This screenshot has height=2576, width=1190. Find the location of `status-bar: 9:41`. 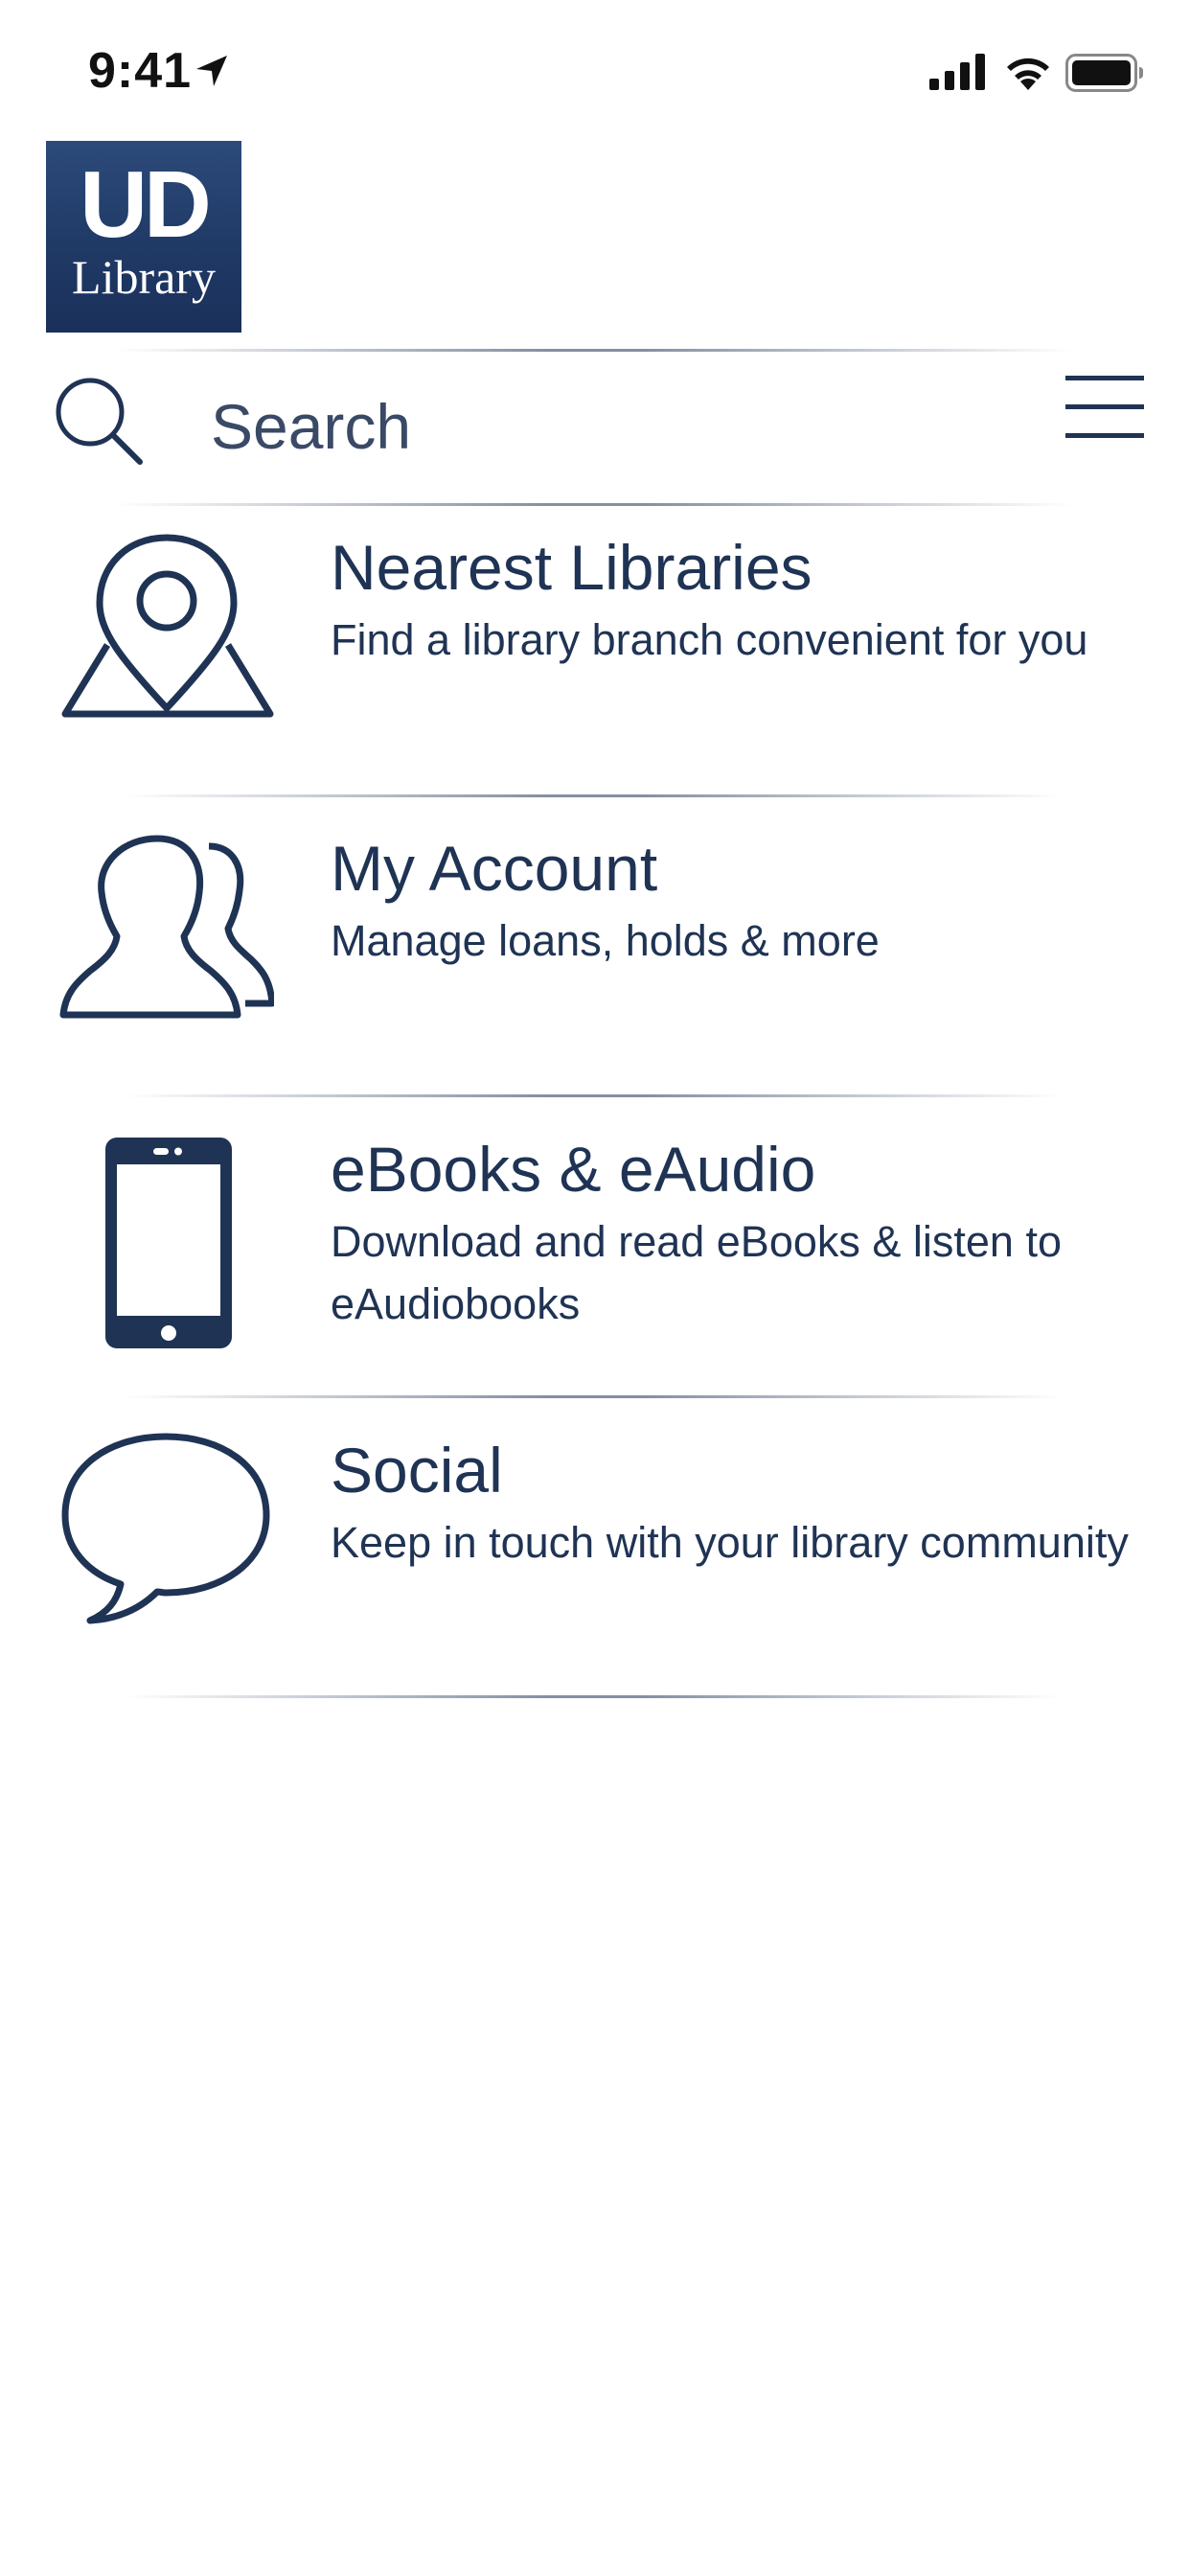

status-bar: 9:41 is located at coordinates (595, 72).